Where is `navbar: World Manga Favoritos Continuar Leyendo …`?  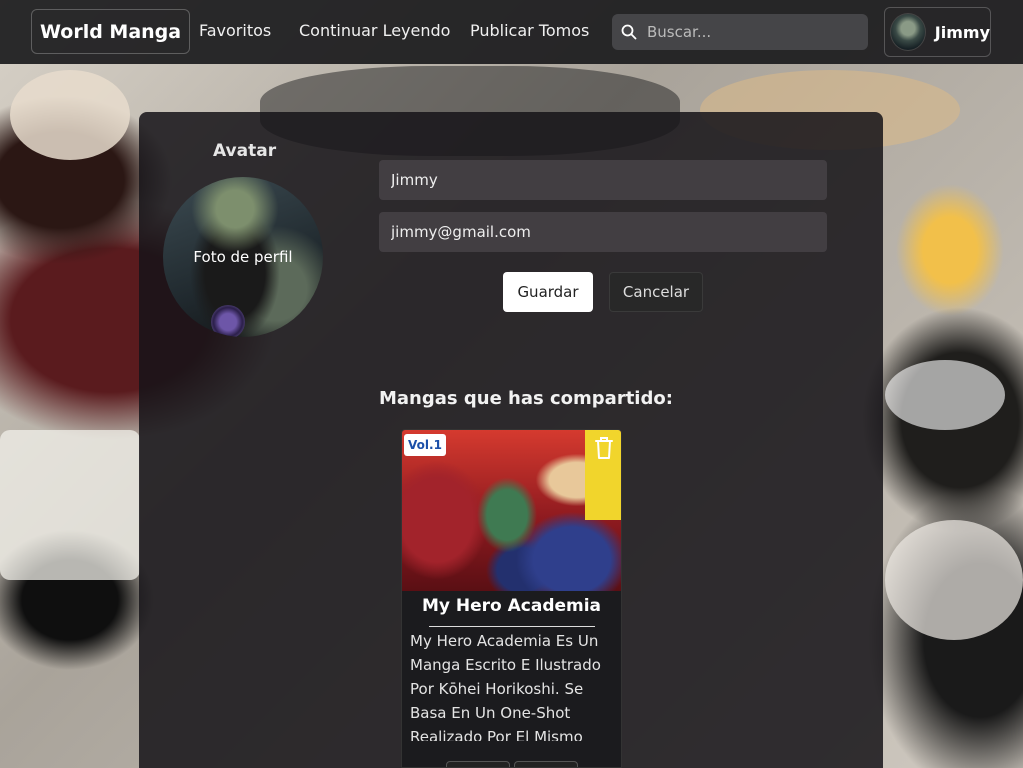
navbar: World Manga Favoritos Continuar Leyendo … is located at coordinates (511, 32).